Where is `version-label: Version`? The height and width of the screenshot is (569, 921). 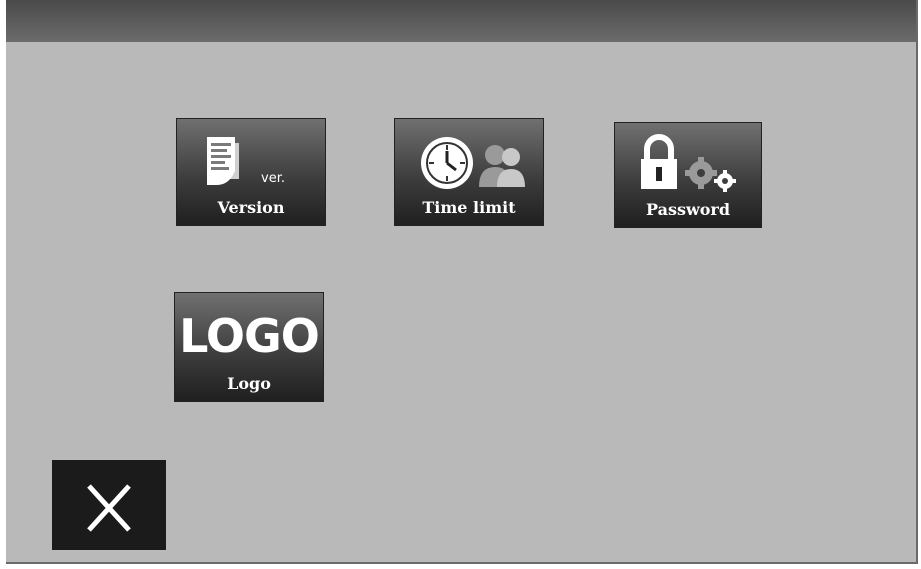
version-label: Version is located at coordinates (251, 207).